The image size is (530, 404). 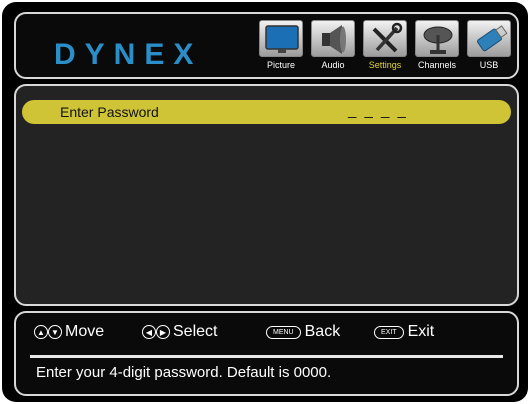 I want to click on left-arrow-icon: ◀, so click(x=149, y=332).